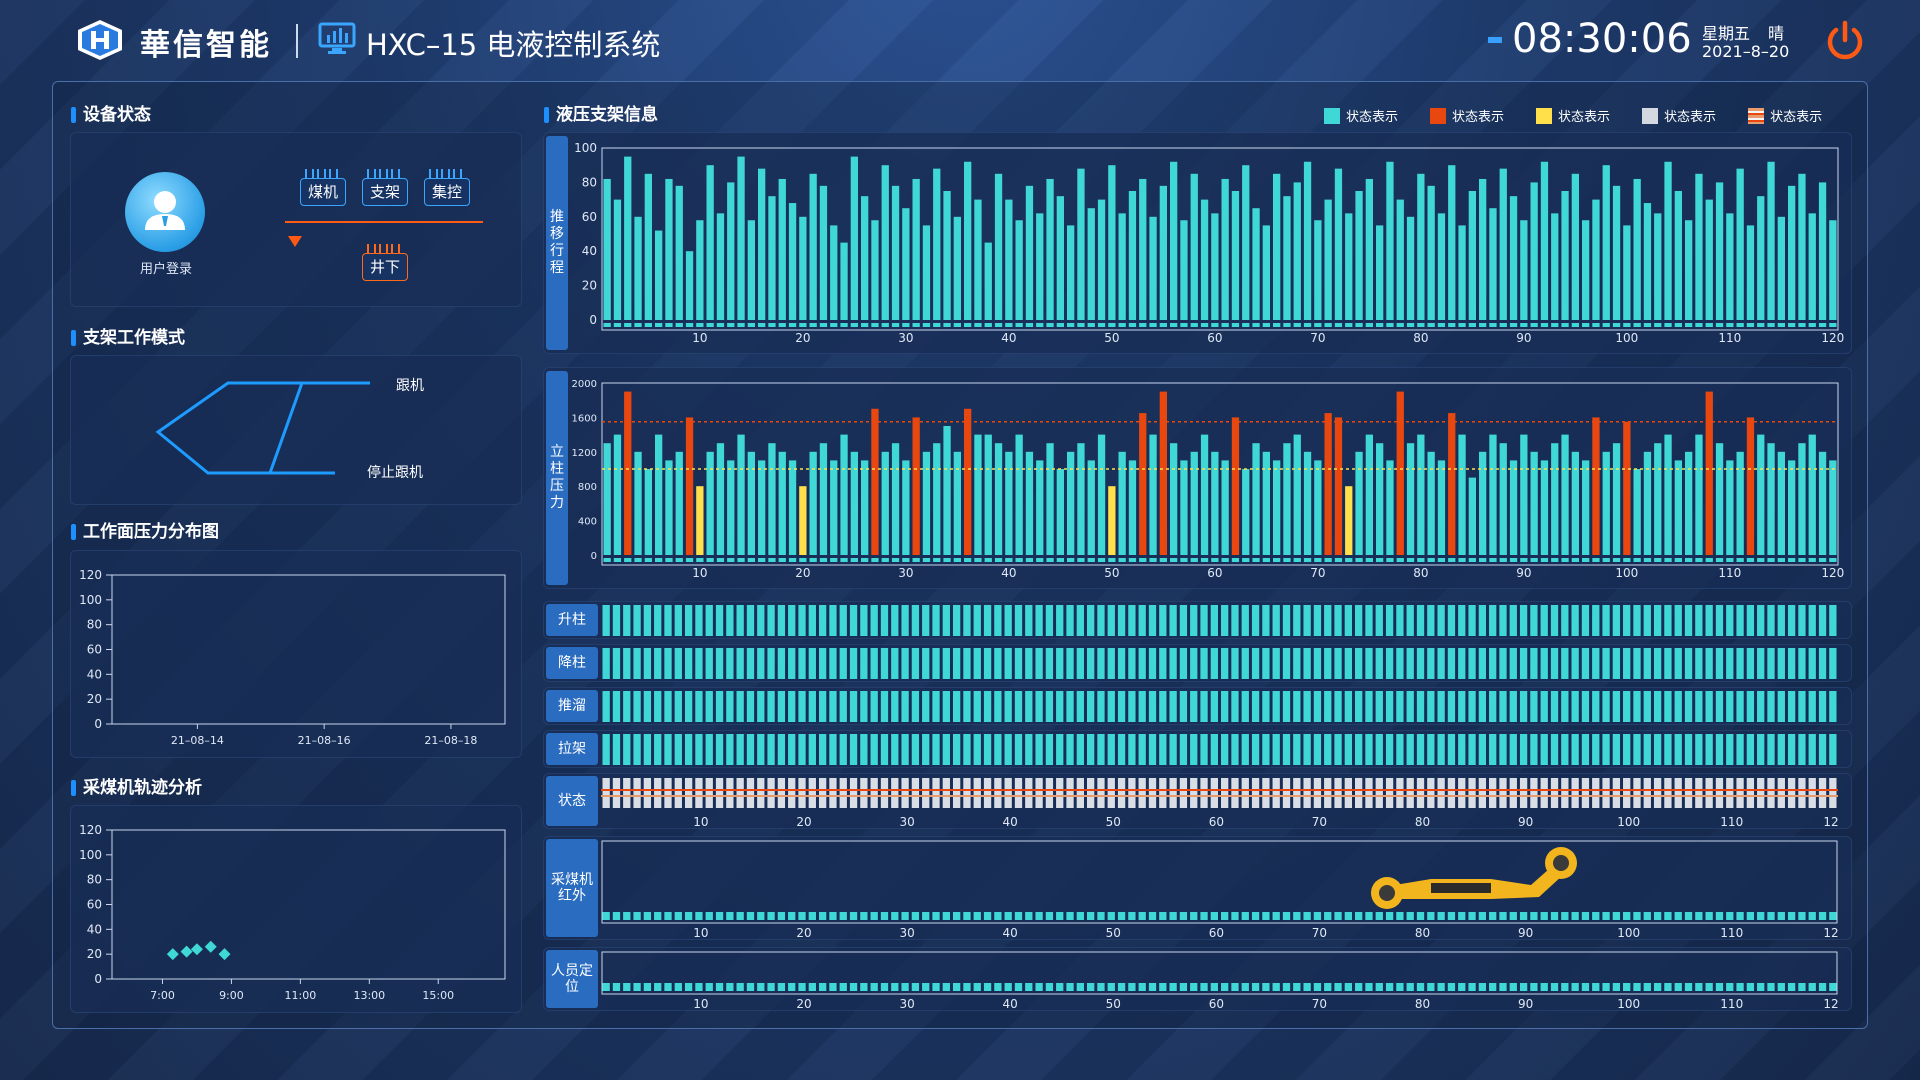  What do you see at coordinates (395, 472) in the screenshot?
I see `stop-follow-mode-label: 停止跟机` at bounding box center [395, 472].